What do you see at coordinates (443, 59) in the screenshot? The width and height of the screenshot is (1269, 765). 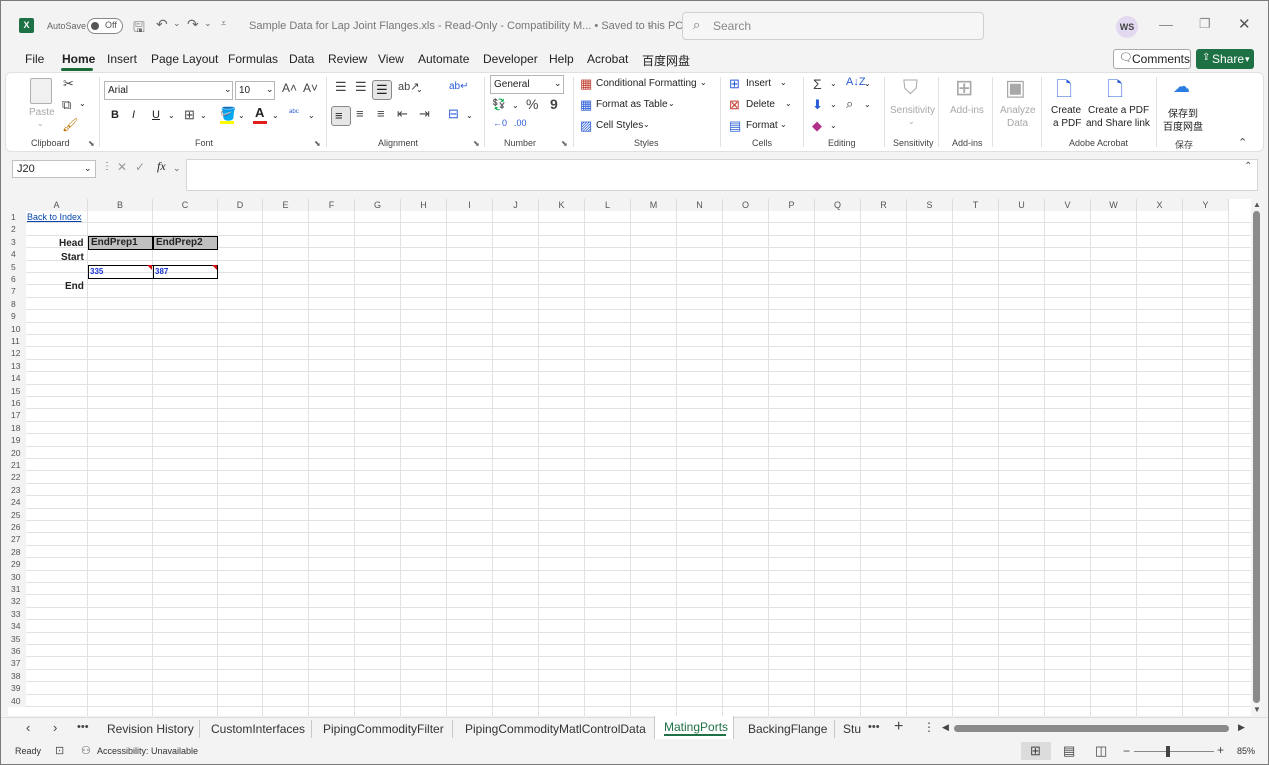 I see `menu-automate: Automate` at bounding box center [443, 59].